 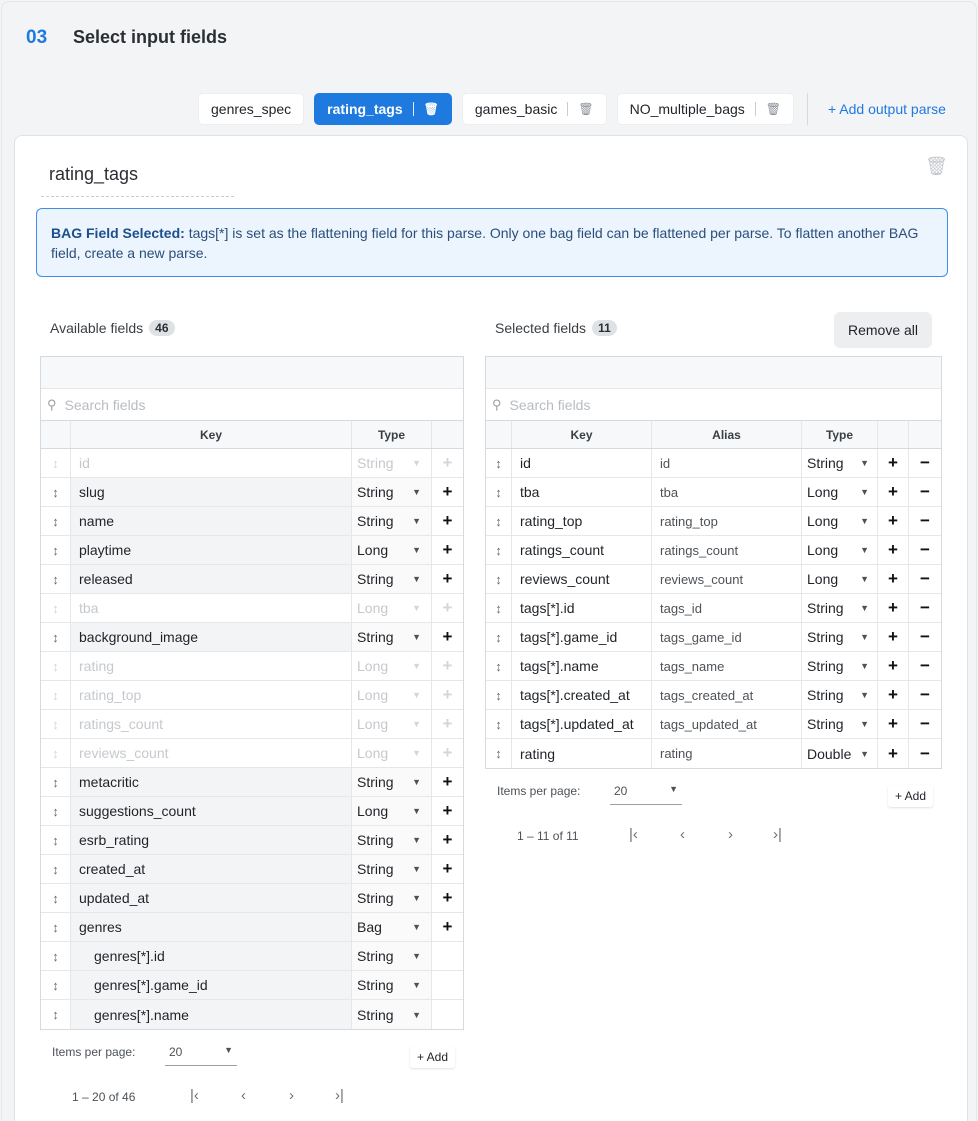 I want to click on alias-input: tba, so click(x=727, y=492).